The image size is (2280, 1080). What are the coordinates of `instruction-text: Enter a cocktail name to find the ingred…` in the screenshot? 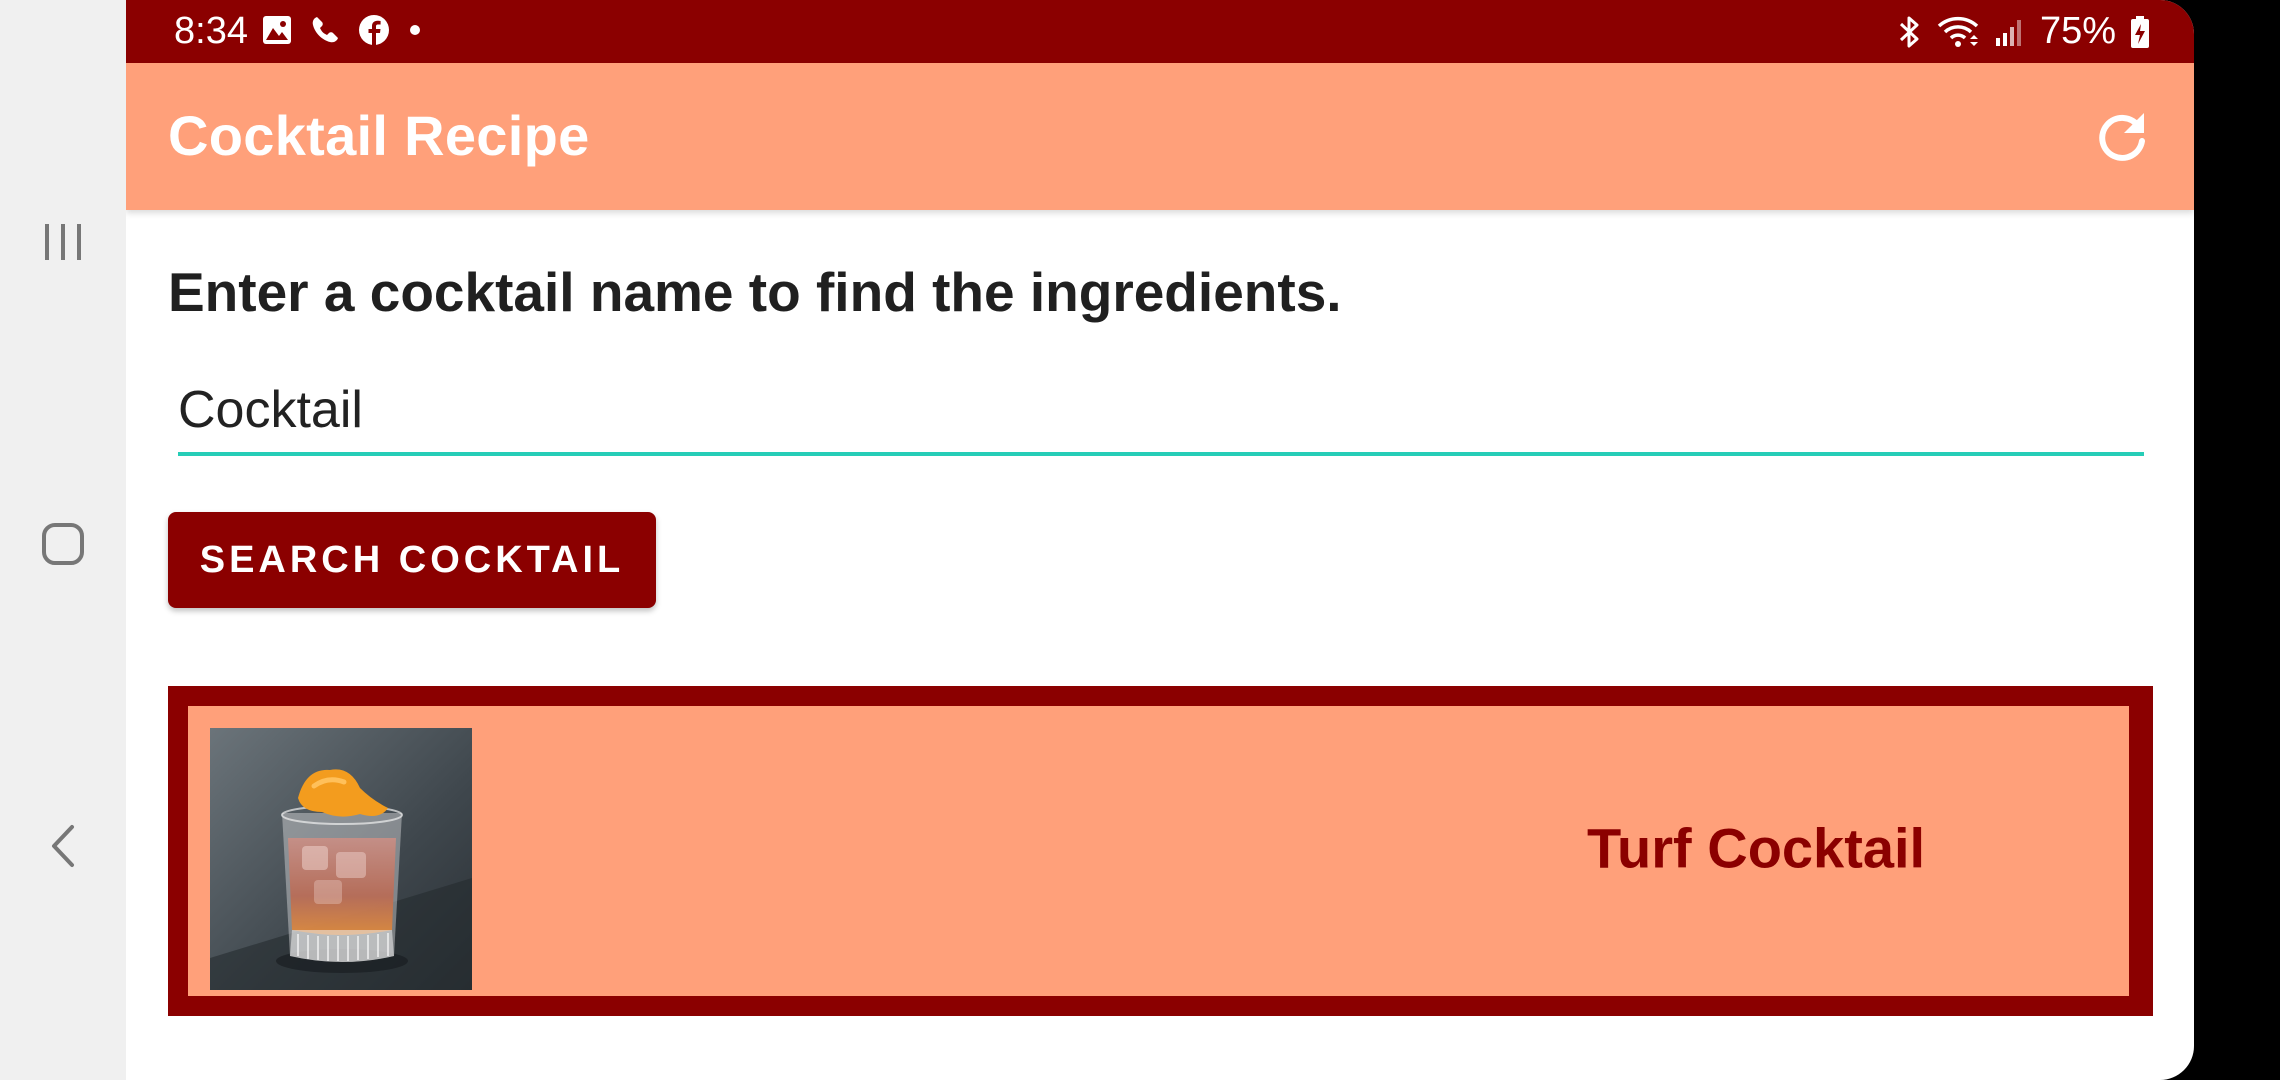 It's located at (755, 292).